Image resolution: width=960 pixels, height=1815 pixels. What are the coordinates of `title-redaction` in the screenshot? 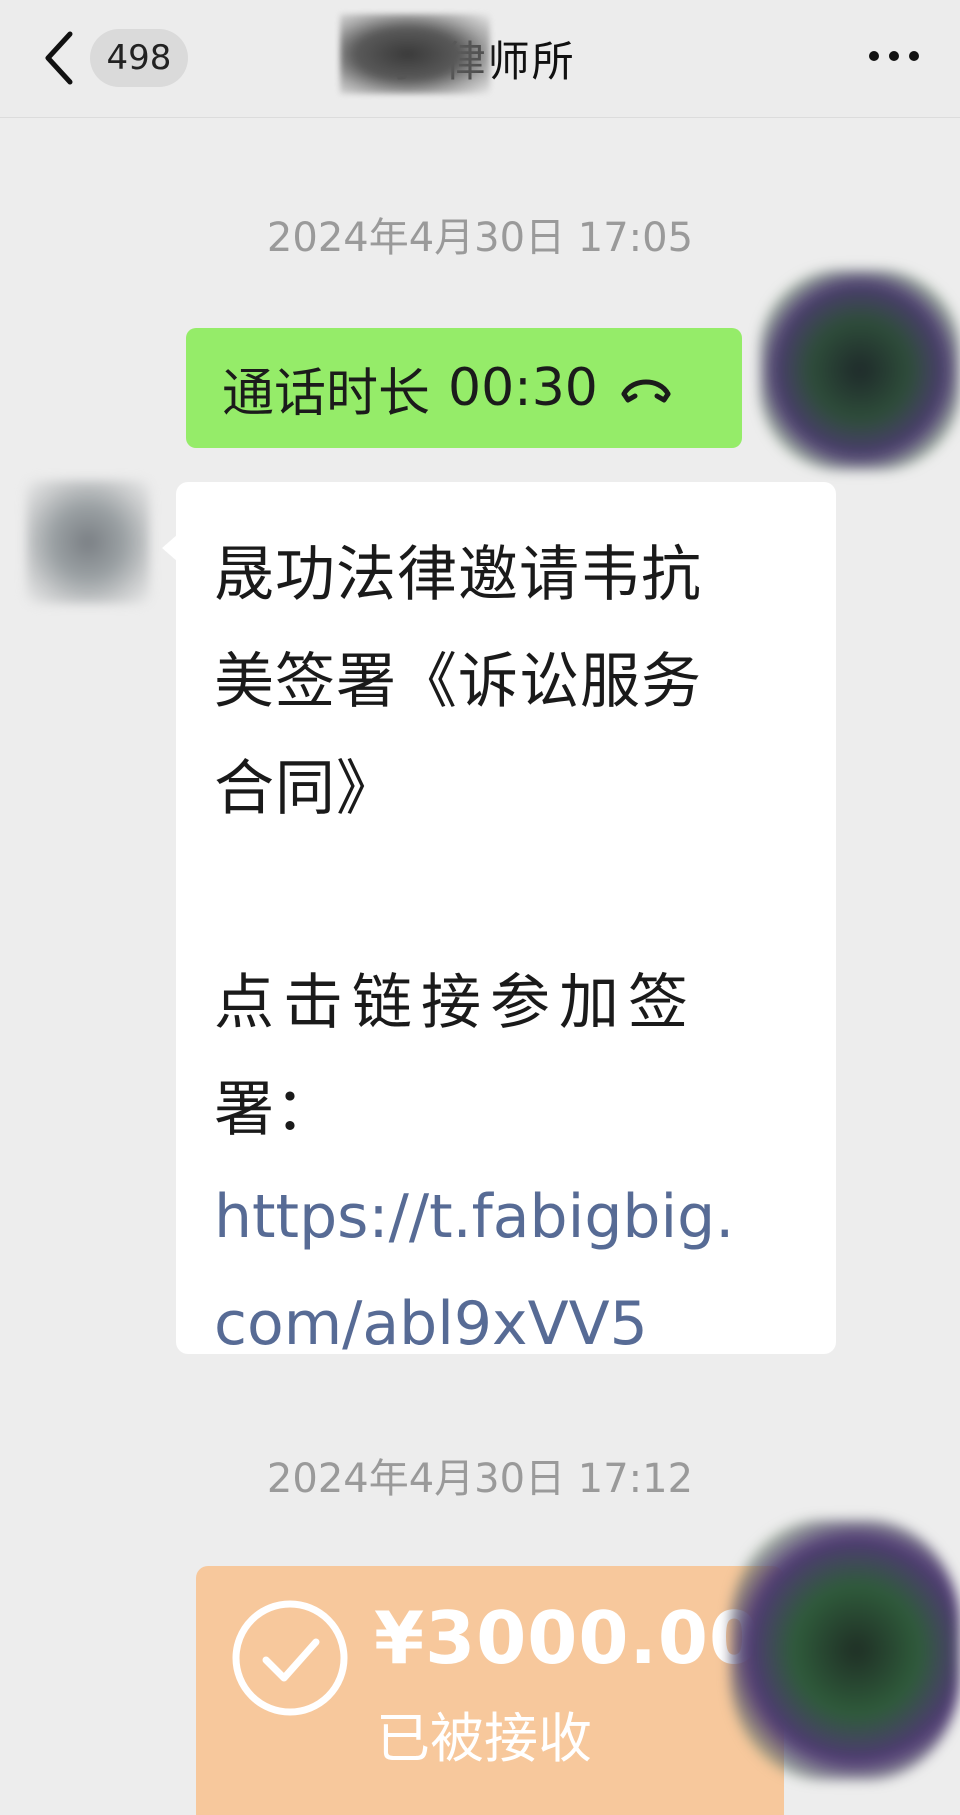 It's located at (415, 54).